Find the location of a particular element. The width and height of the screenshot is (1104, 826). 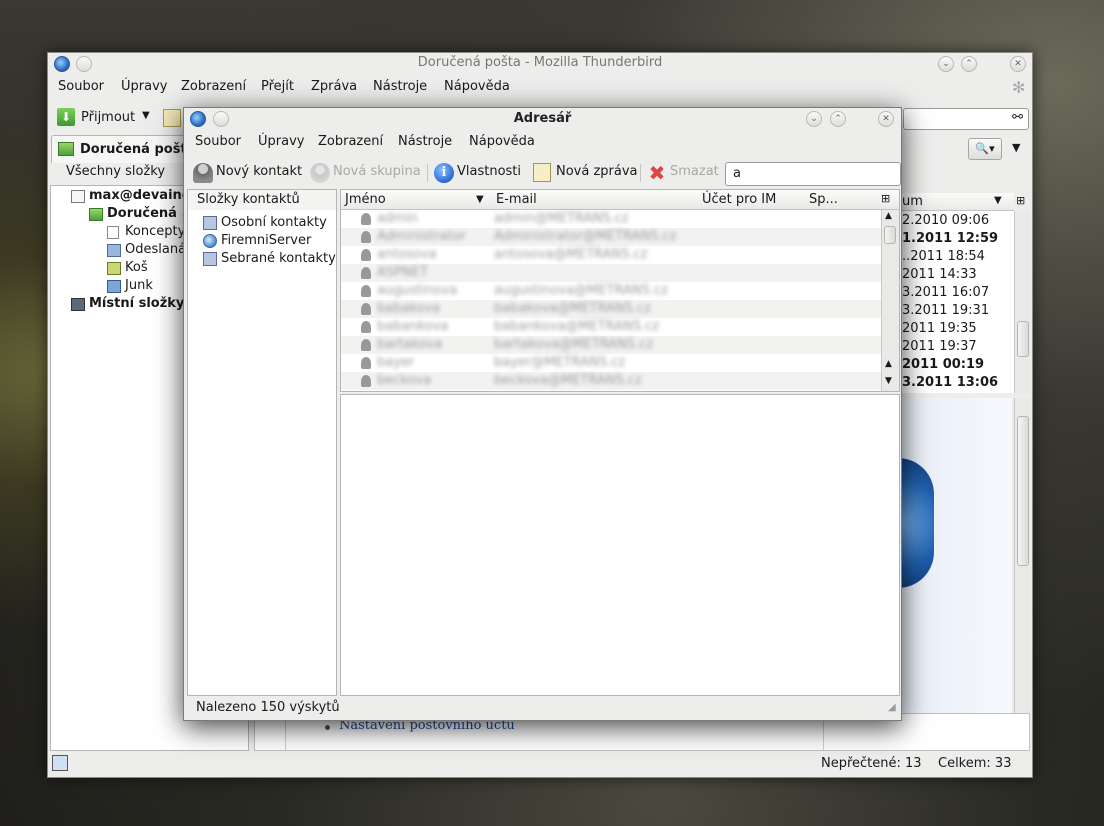

thunderbird-logo-icon is located at coordinates (916, 523).